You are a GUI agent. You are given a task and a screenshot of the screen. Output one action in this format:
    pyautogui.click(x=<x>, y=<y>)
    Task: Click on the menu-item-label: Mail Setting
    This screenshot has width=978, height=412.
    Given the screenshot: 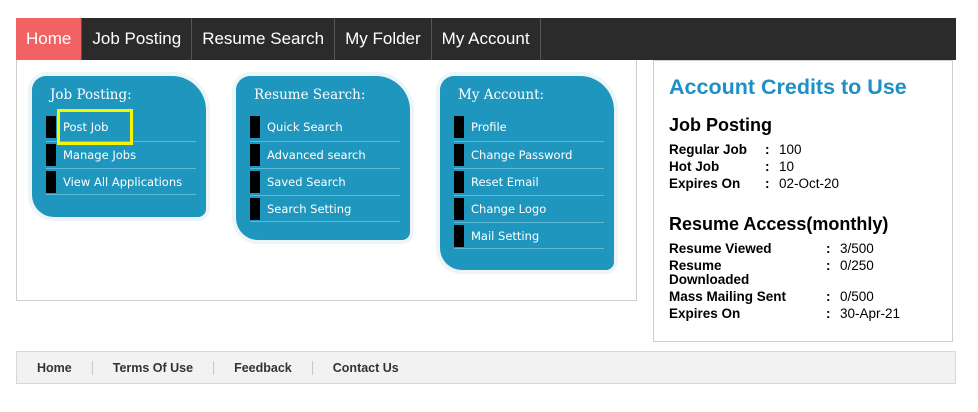 What is the action you would take?
    pyautogui.click(x=505, y=236)
    